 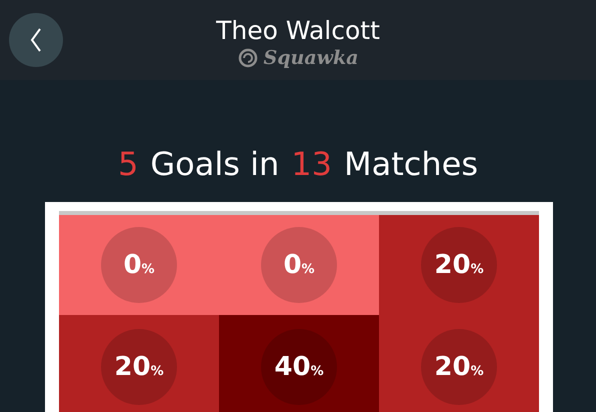 What do you see at coordinates (292, 367) in the screenshot?
I see `percentage-value: 40` at bounding box center [292, 367].